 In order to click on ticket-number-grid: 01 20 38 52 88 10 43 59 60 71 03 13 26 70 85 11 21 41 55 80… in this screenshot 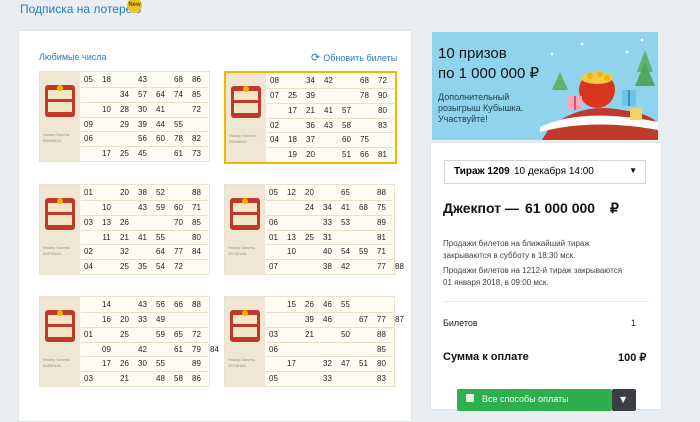, I will do `click(144, 229)`.